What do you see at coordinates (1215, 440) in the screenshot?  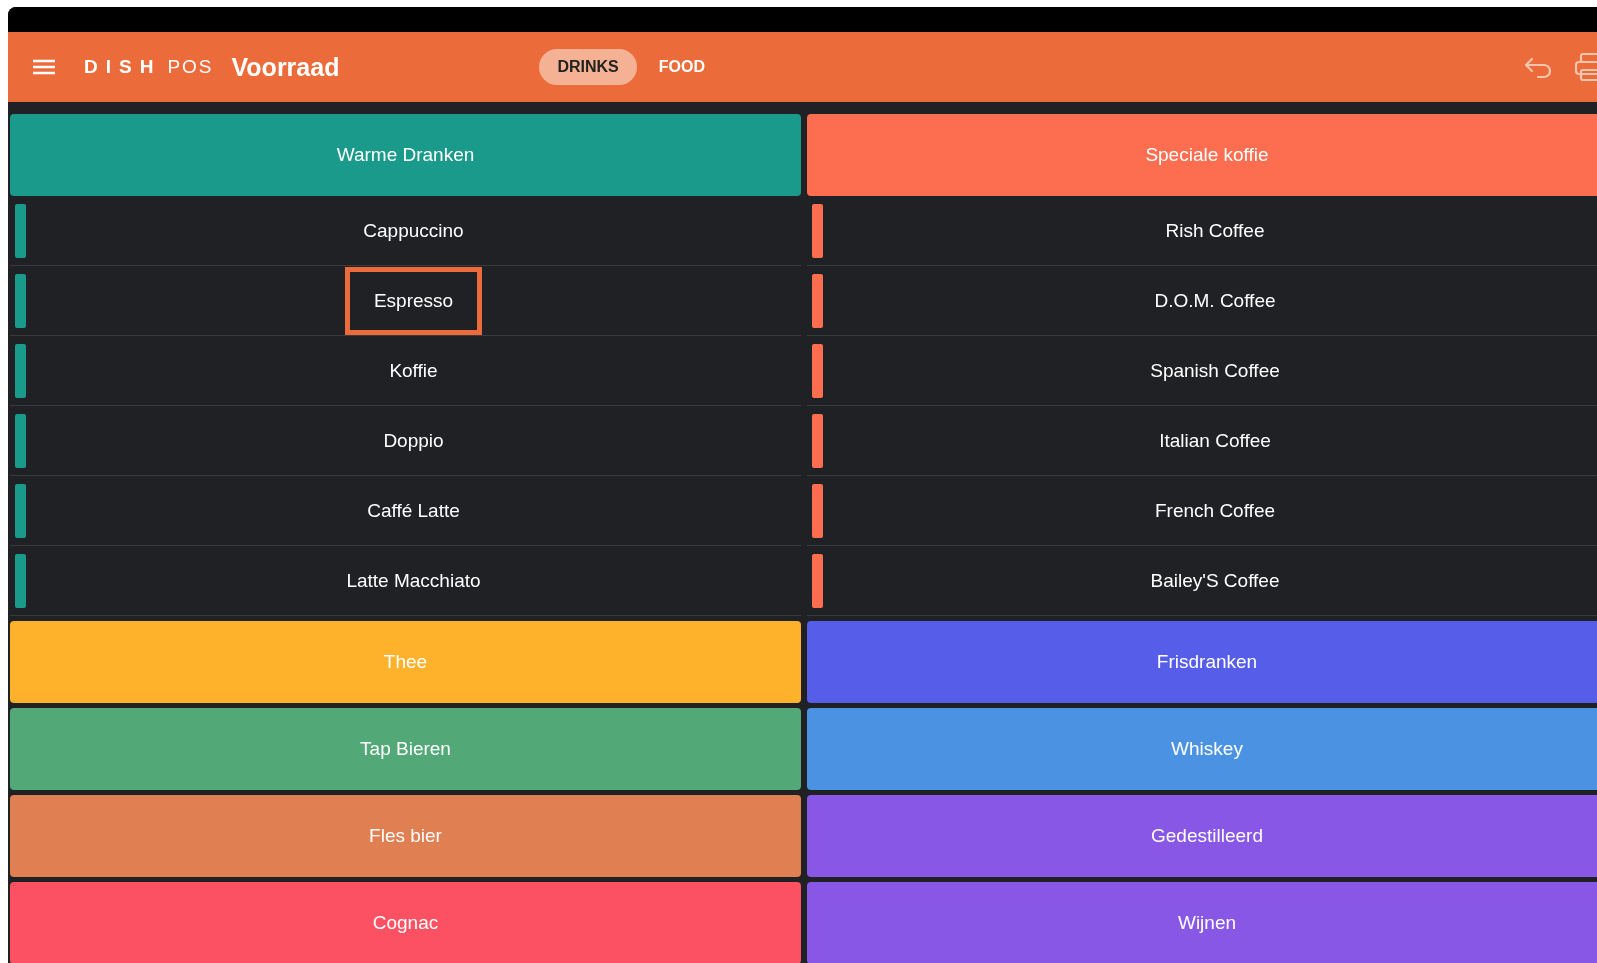 I see `product-item: Italian Coffee` at bounding box center [1215, 440].